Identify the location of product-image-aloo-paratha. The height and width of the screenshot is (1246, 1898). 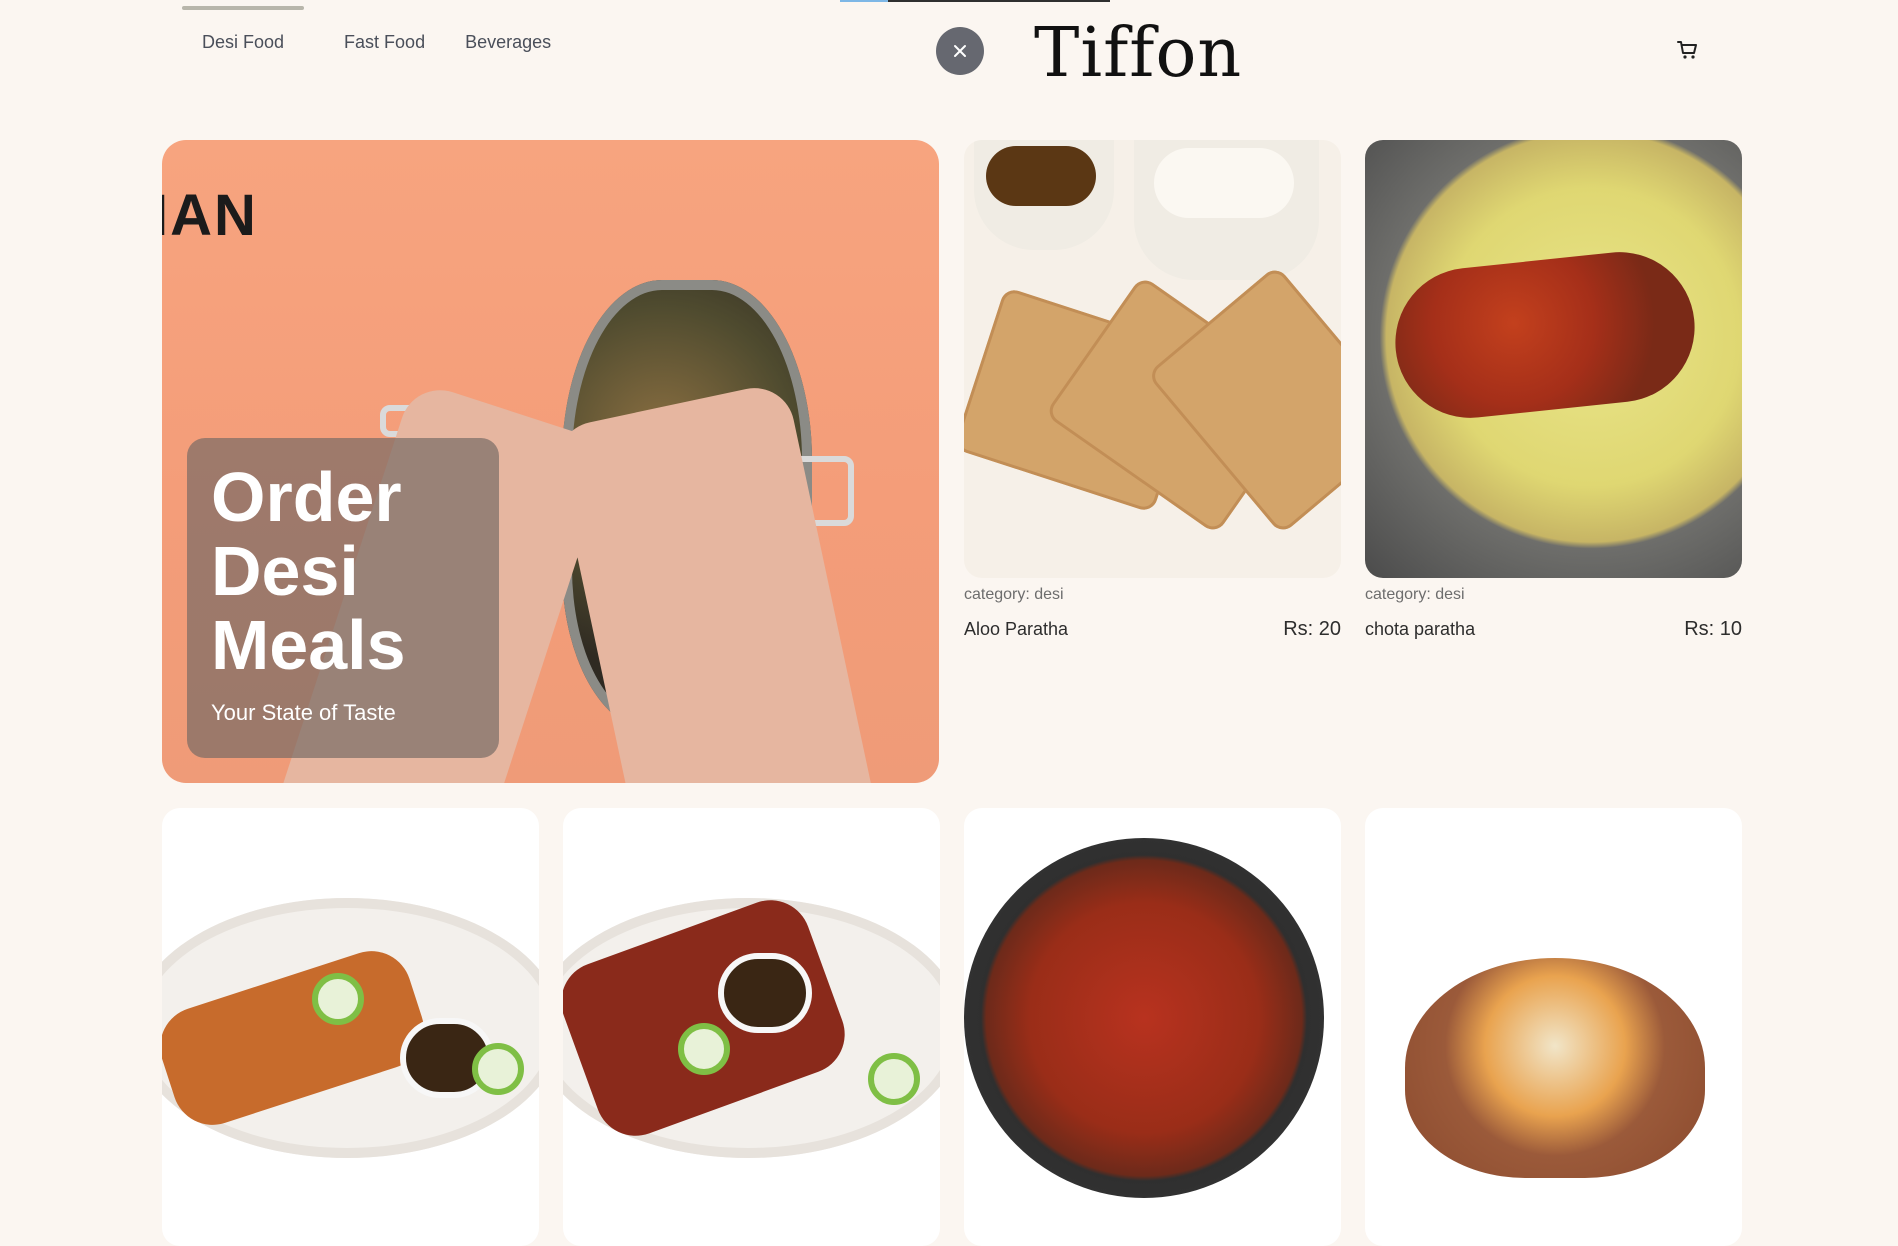
(1152, 359).